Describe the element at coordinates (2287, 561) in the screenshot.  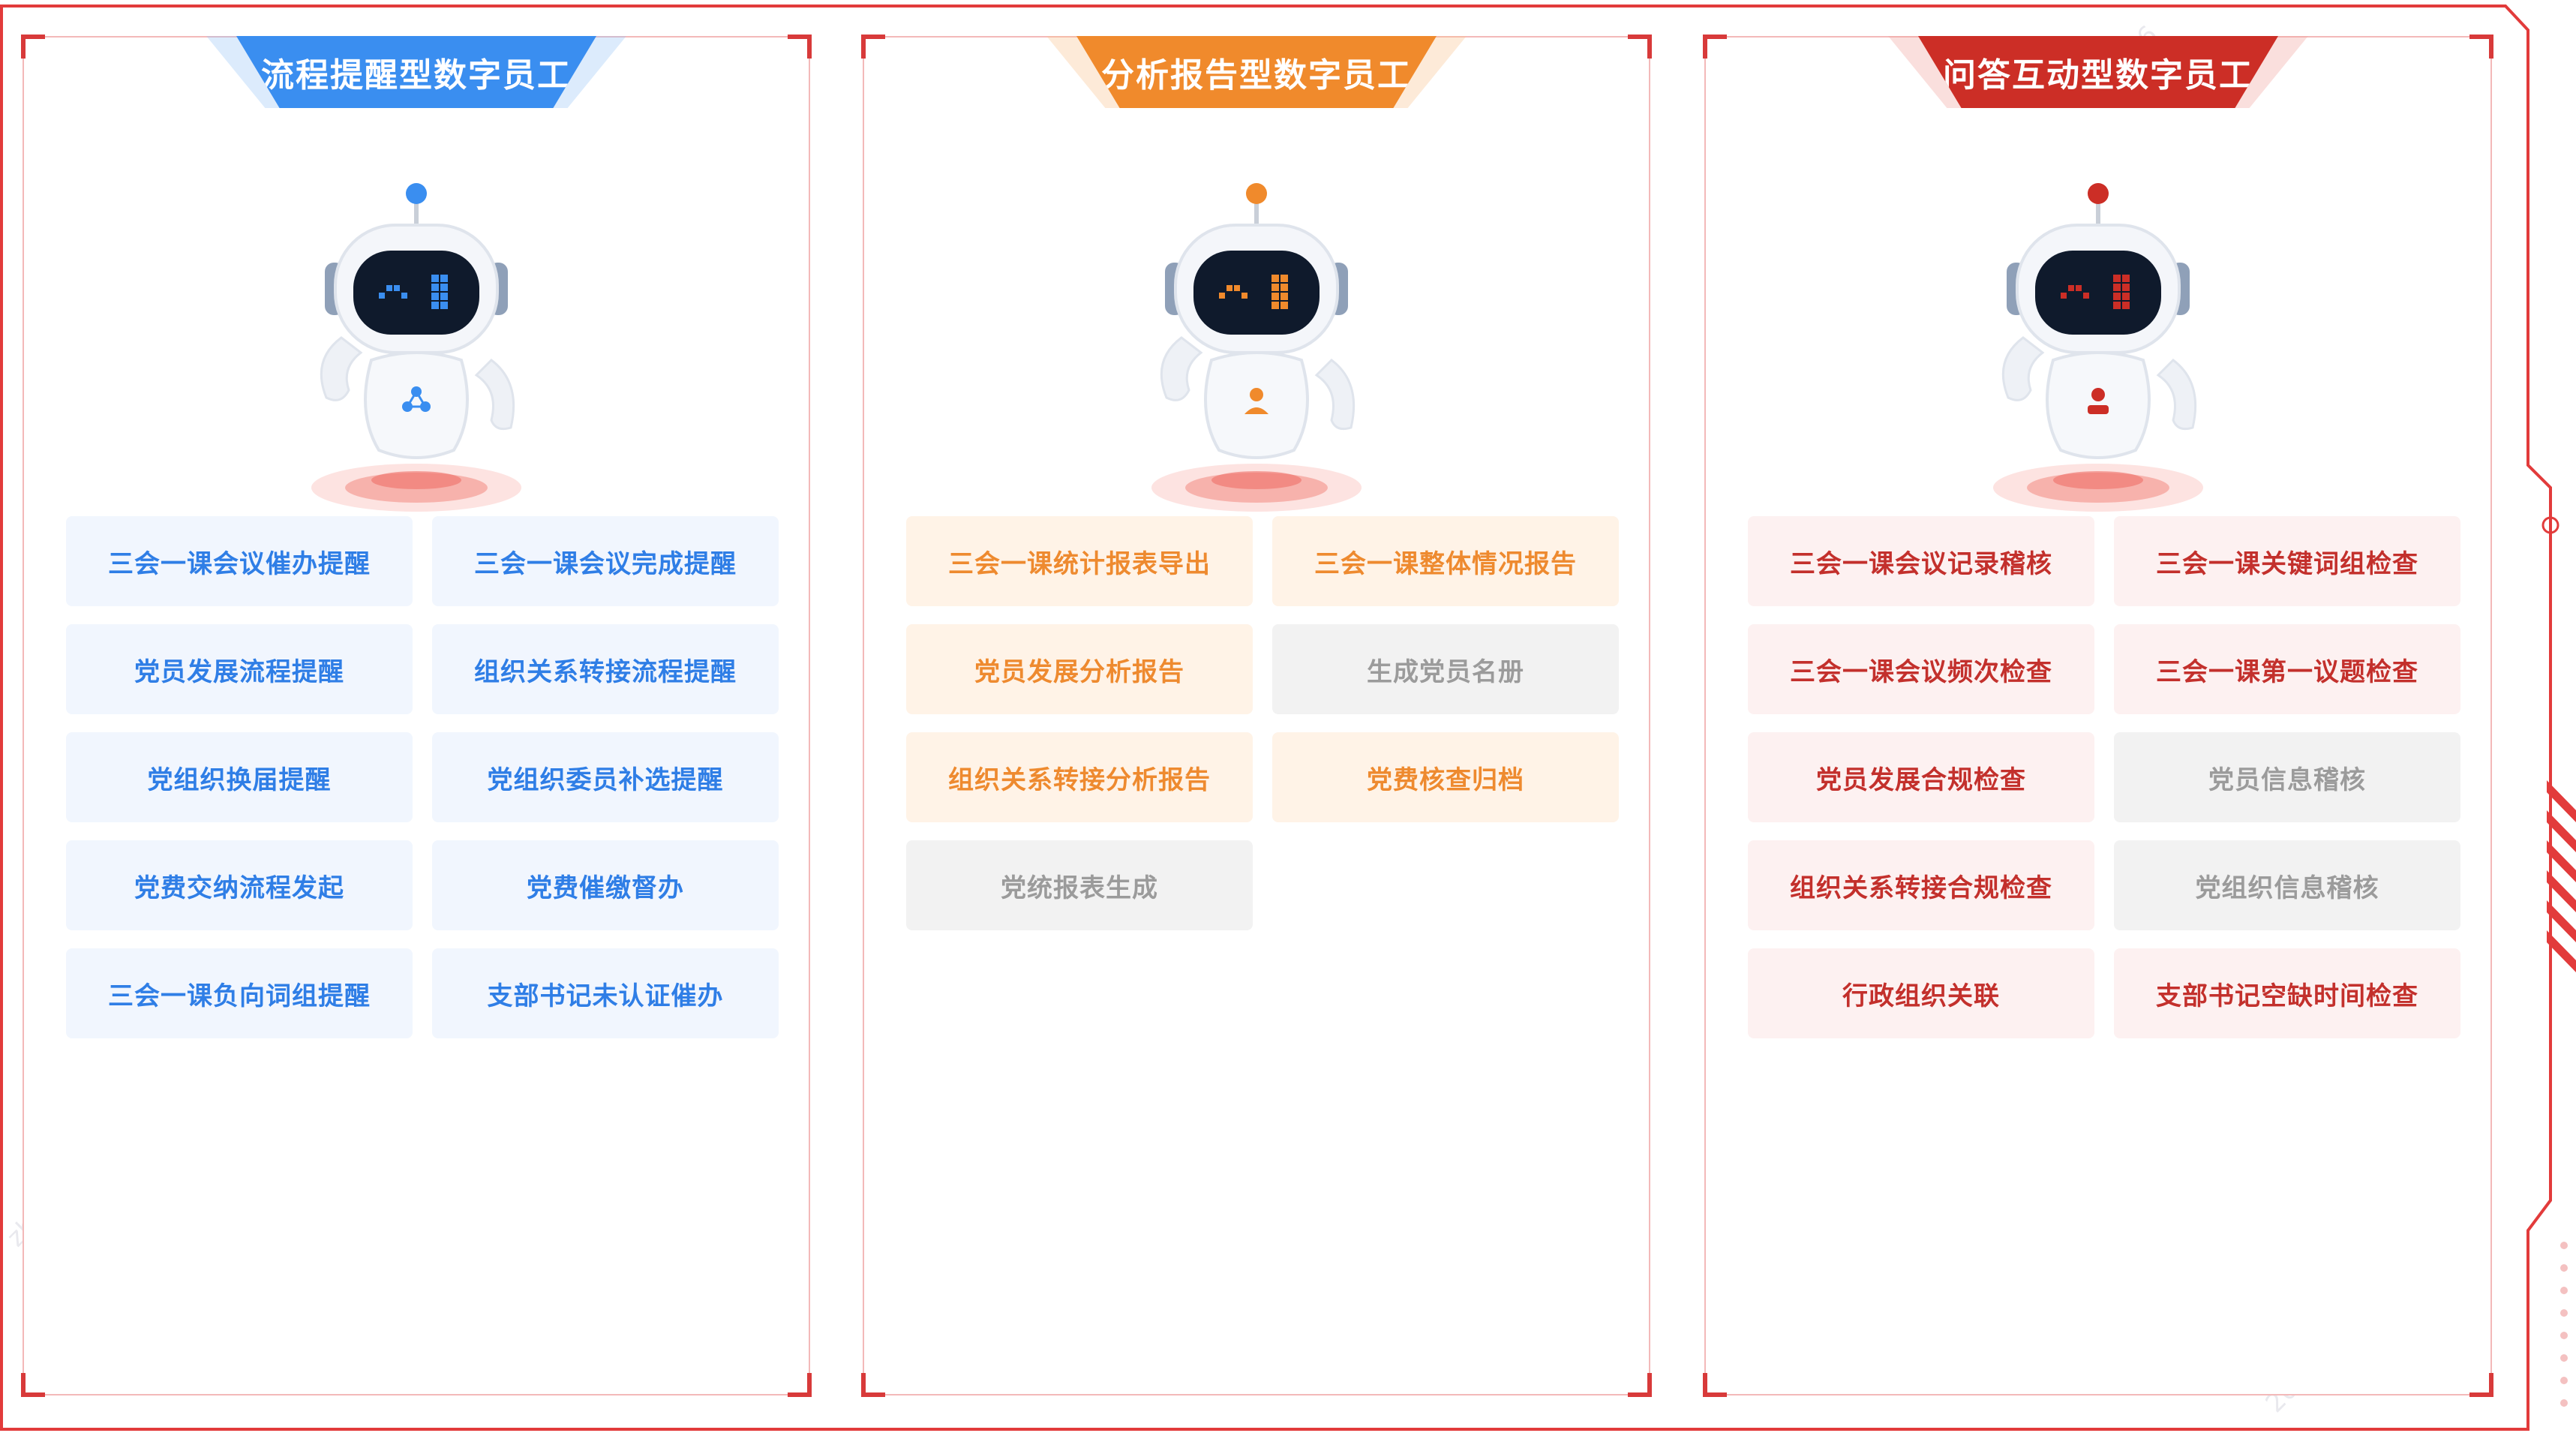
I see `action-button: 三会一课关键词组检查` at that location.